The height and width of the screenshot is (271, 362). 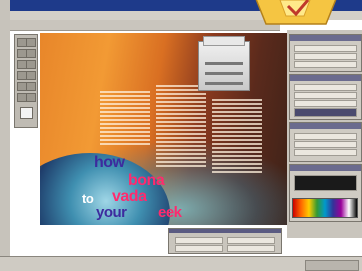 I want to click on system-tray, so click(x=332, y=265).